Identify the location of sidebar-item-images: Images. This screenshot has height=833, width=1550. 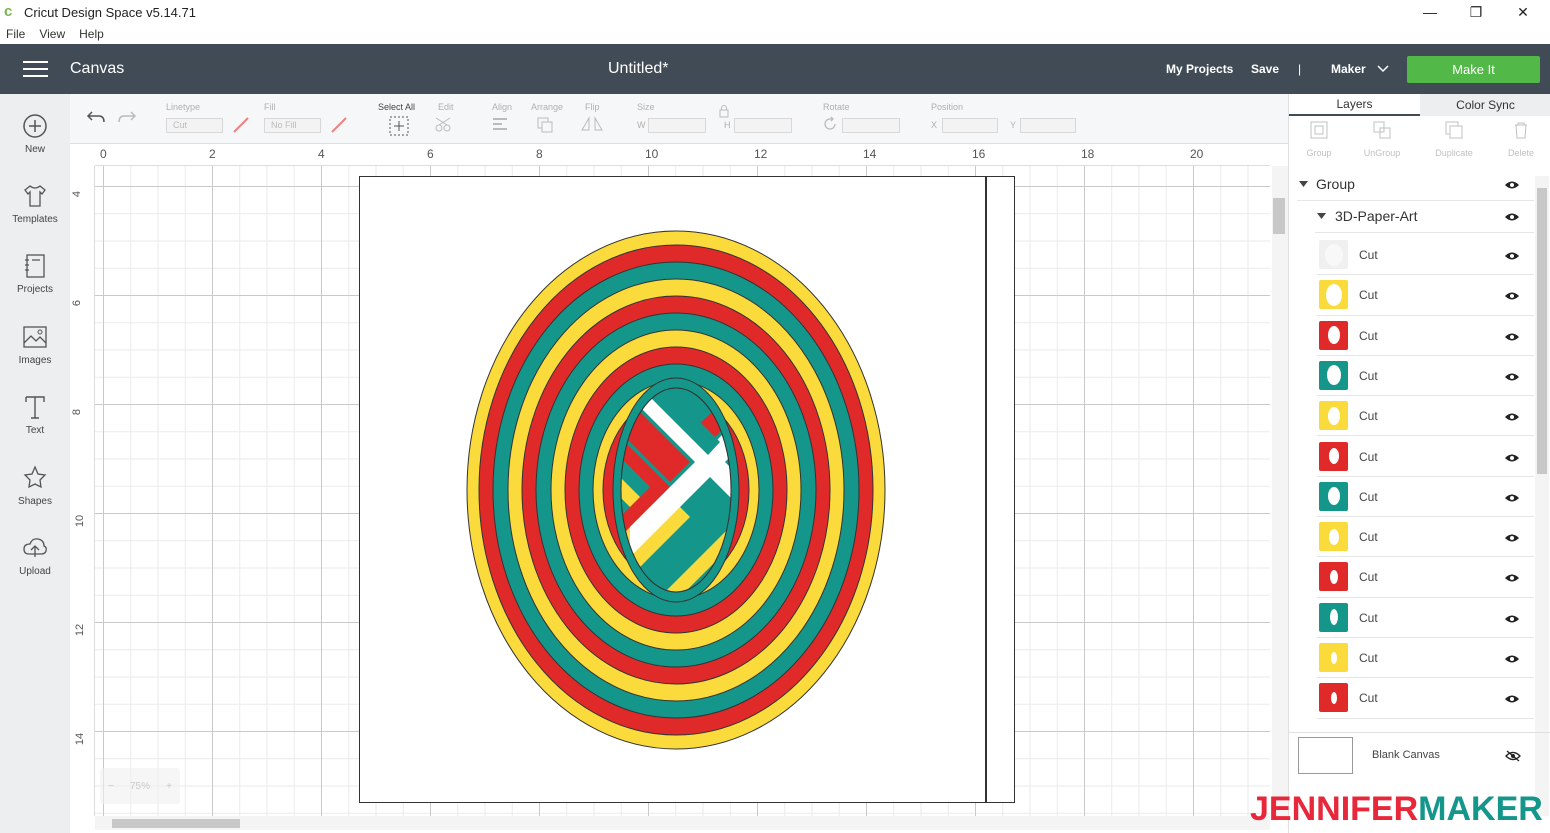
(35, 344).